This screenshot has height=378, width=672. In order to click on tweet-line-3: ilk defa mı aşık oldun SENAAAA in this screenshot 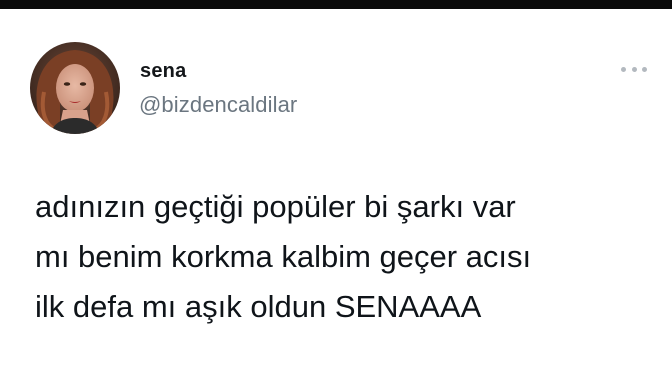, I will do `click(258, 306)`.